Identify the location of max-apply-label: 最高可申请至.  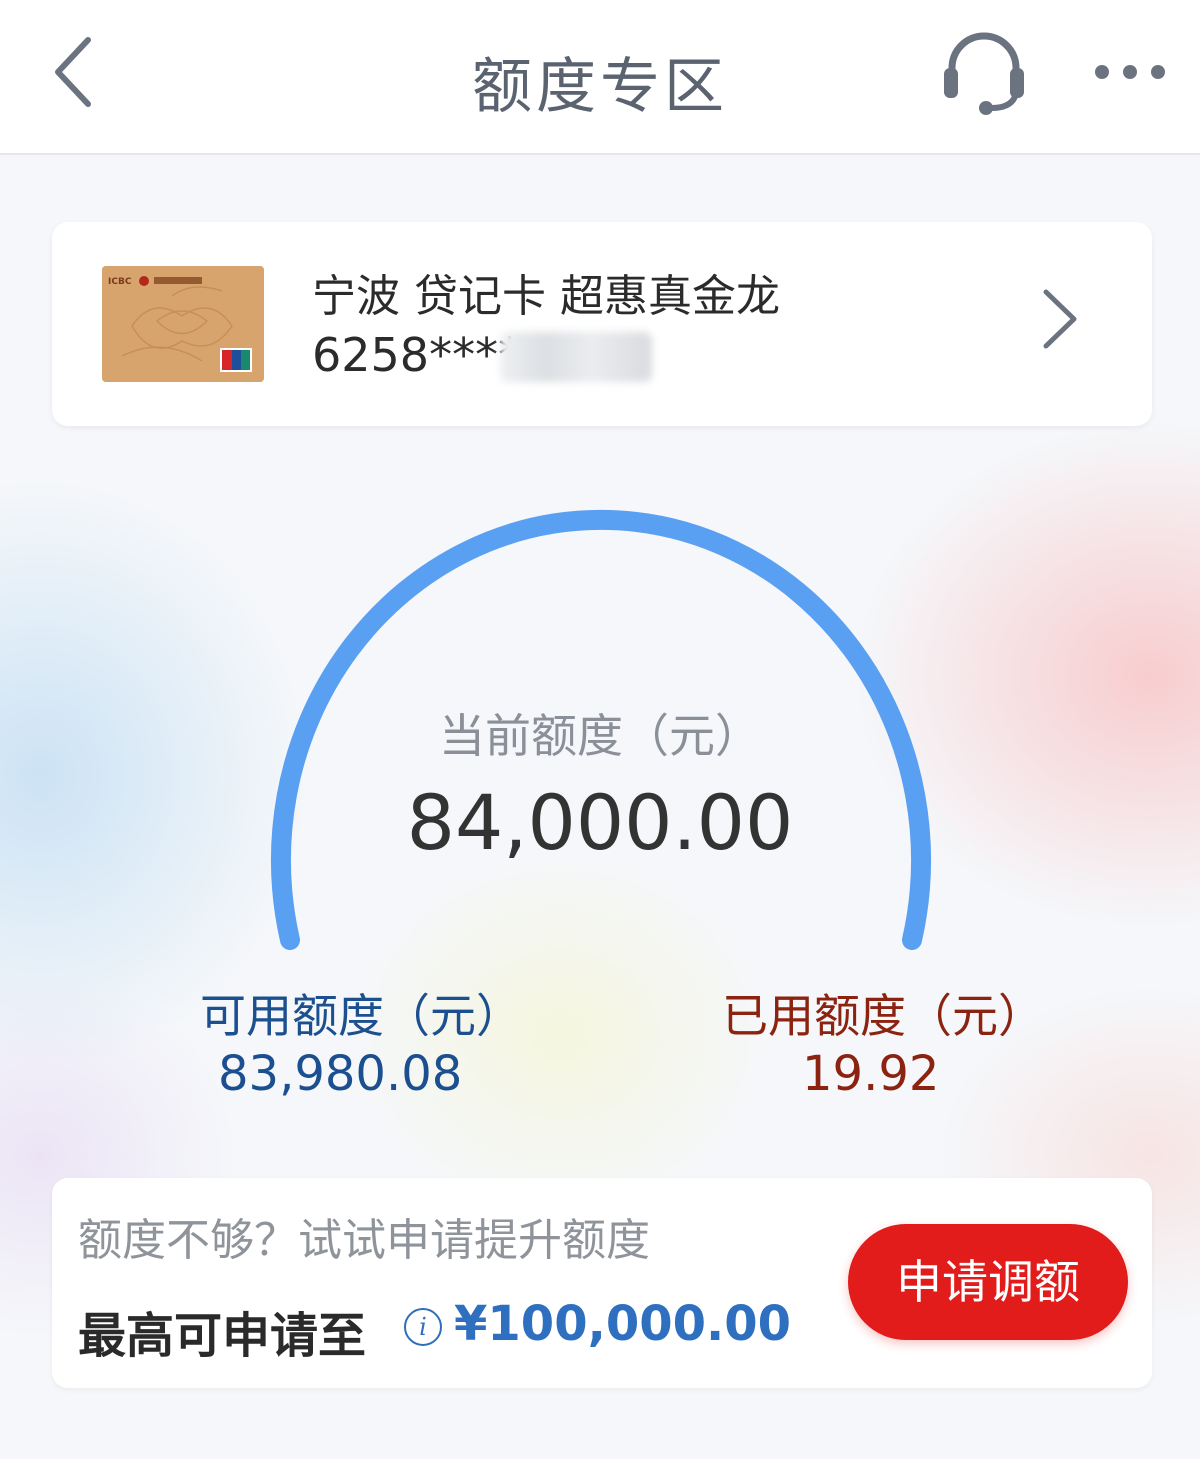
(222, 1336).